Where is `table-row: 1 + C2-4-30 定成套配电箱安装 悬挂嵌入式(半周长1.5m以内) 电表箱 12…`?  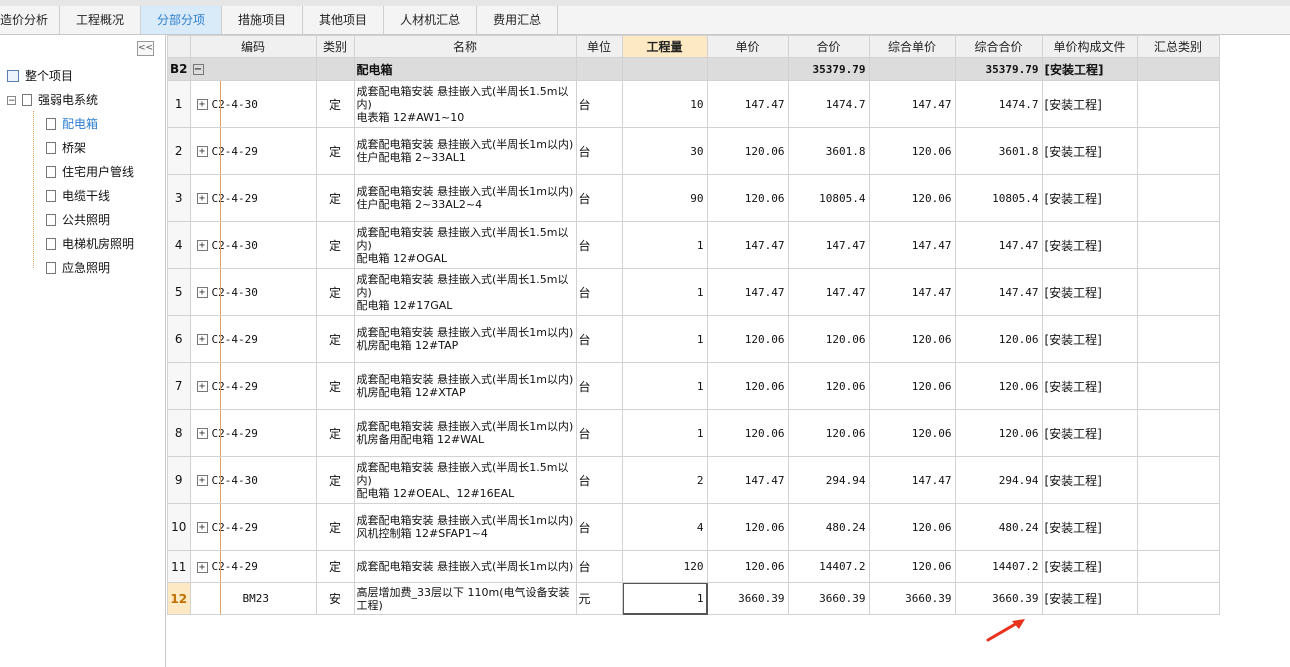
table-row: 1 + C2-4-30 定成套配电箱安装 悬挂嵌入式(半周长1.5m以内) 电表箱 12… is located at coordinates (693, 104).